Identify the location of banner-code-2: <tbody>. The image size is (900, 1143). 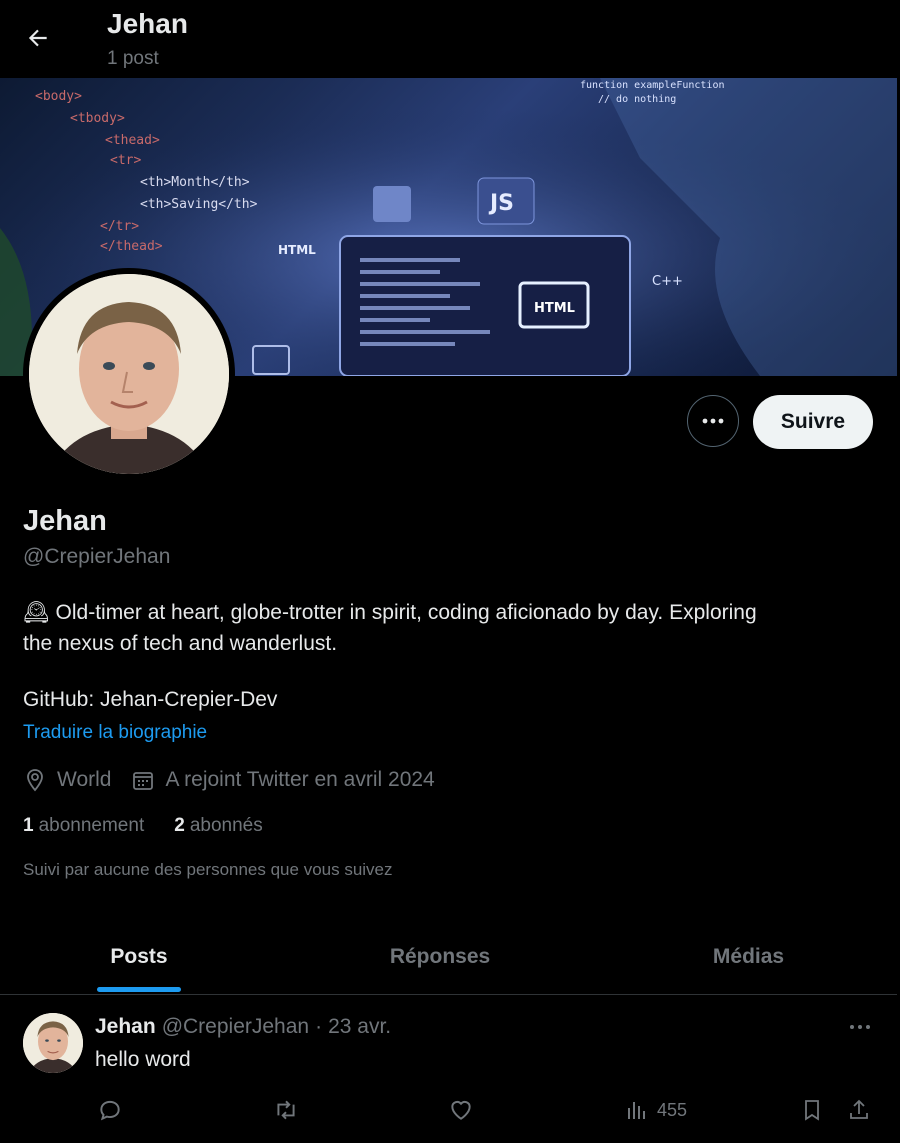
(97, 118).